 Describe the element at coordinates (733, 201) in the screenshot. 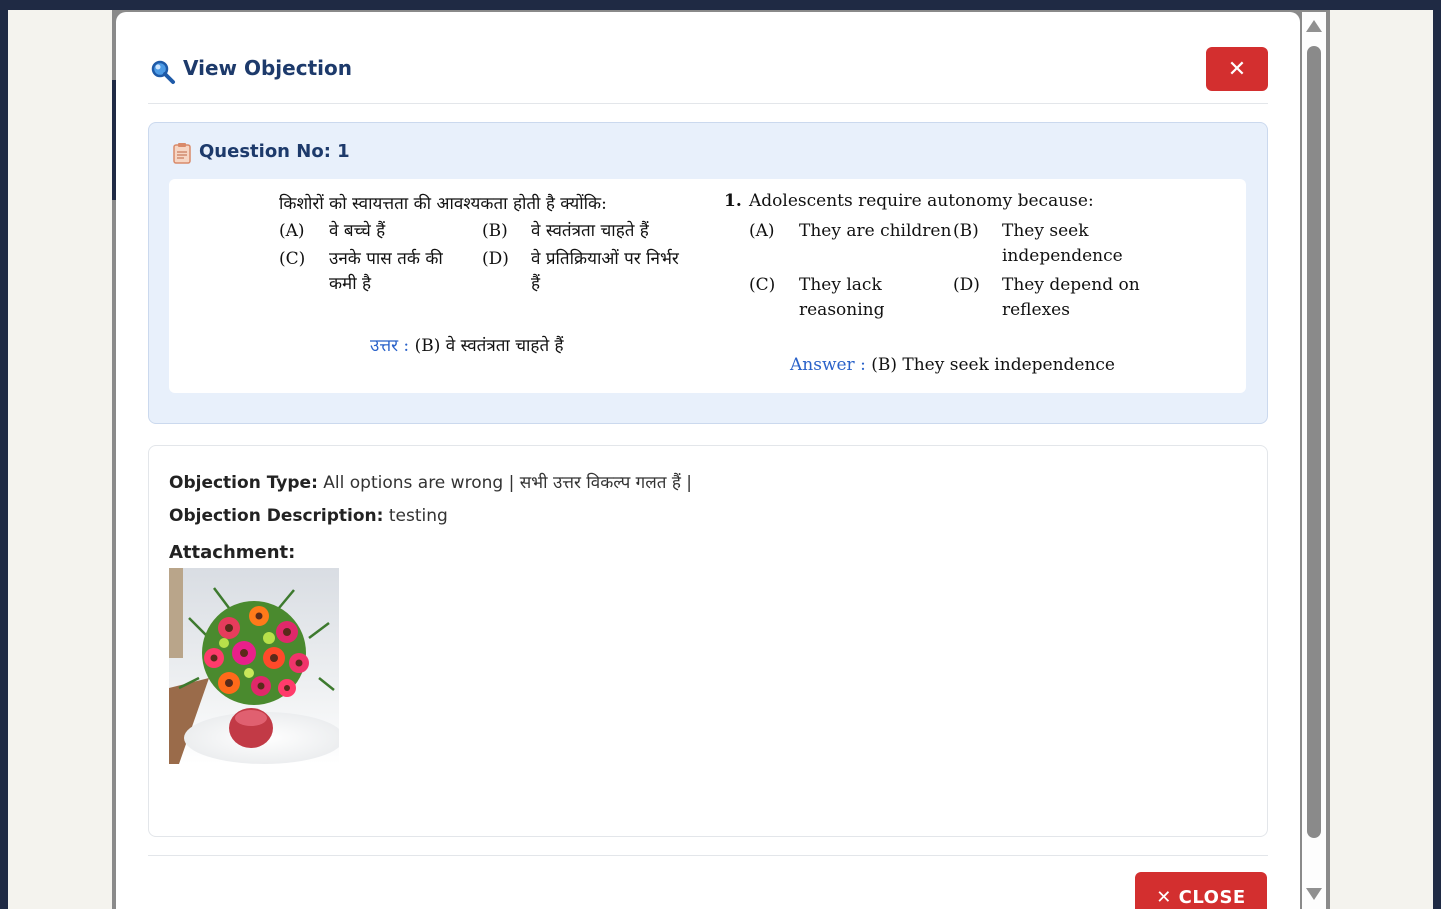

I see `question-index: 1.` at that location.